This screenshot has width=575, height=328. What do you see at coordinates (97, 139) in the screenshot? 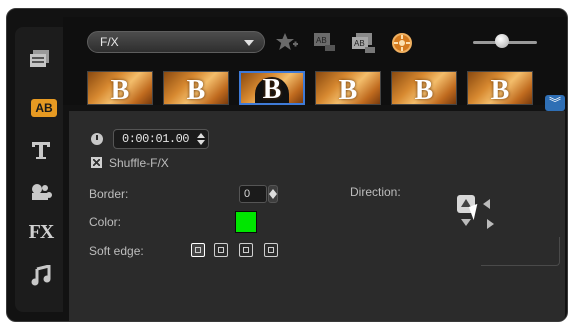
I see `clock-icon` at bounding box center [97, 139].